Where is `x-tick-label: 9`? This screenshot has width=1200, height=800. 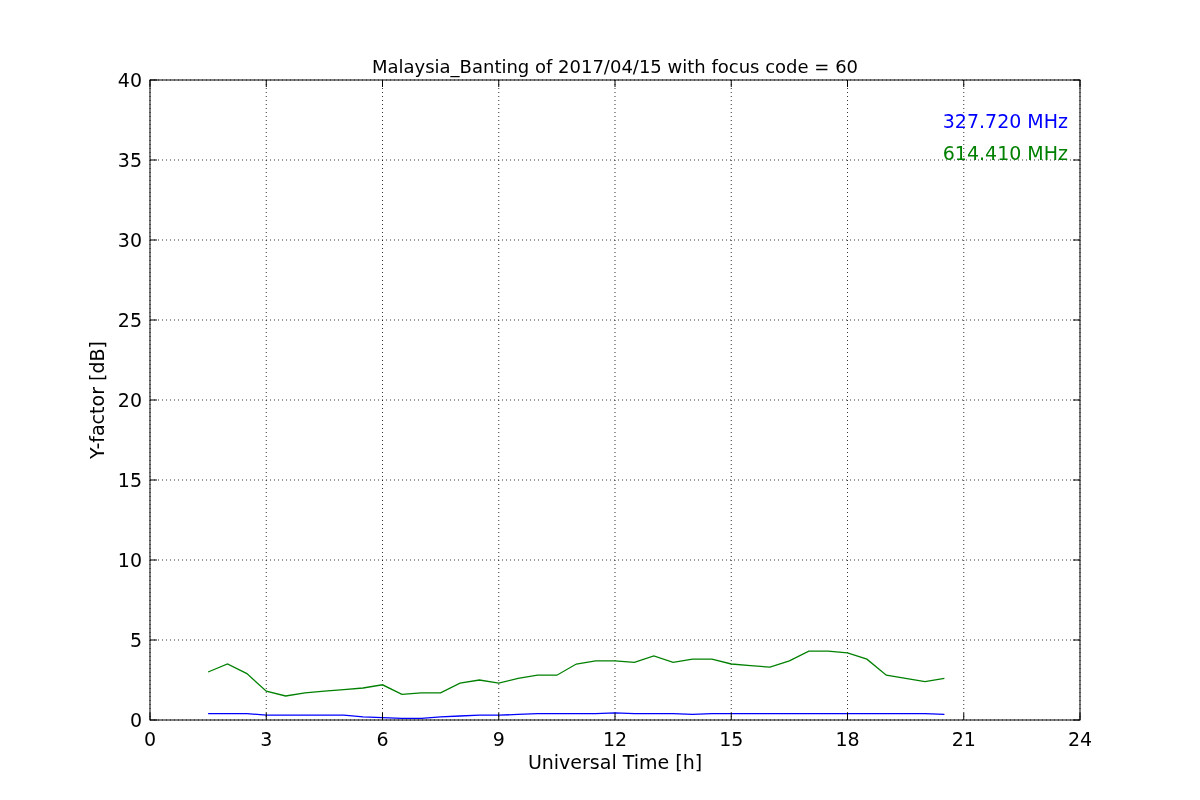
x-tick-label: 9 is located at coordinates (498, 739).